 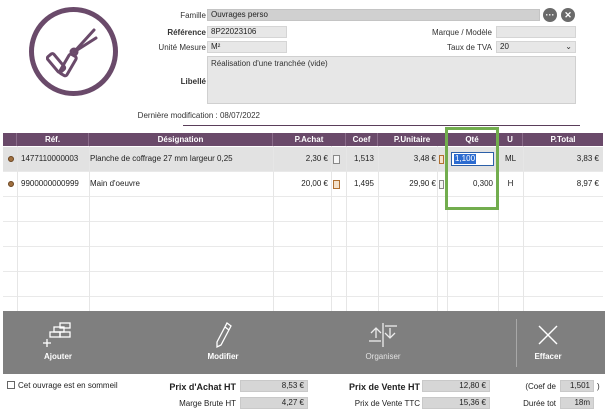 I want to click on reference-field: 8P22023106, so click(x=247, y=32).